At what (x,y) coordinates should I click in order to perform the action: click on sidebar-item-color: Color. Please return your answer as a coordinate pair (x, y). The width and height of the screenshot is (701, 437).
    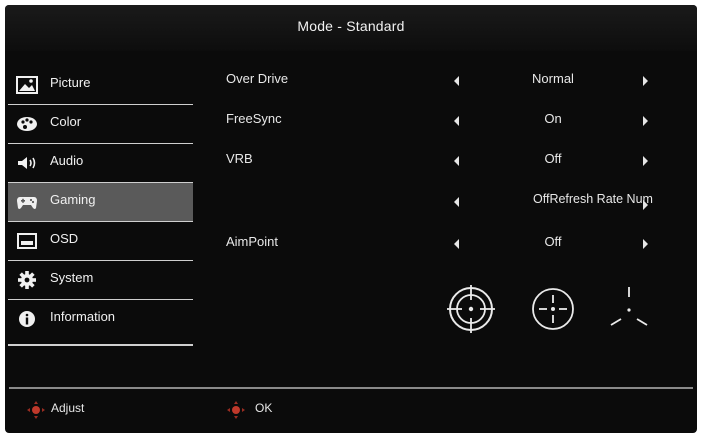
    Looking at the image, I should click on (100, 124).